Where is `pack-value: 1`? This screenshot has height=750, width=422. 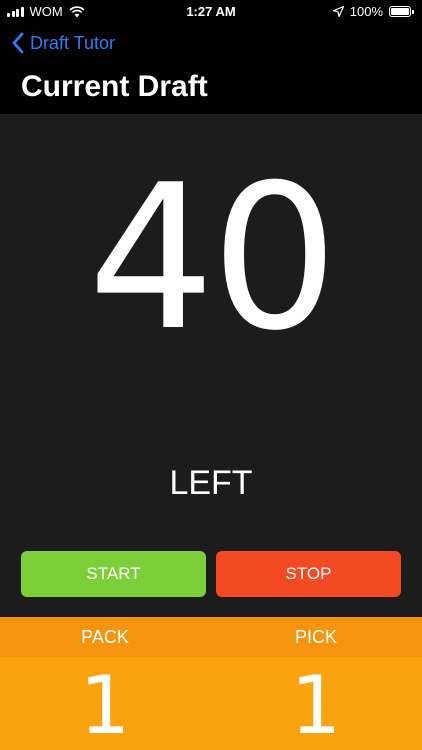
pack-value: 1 is located at coordinates (105, 704).